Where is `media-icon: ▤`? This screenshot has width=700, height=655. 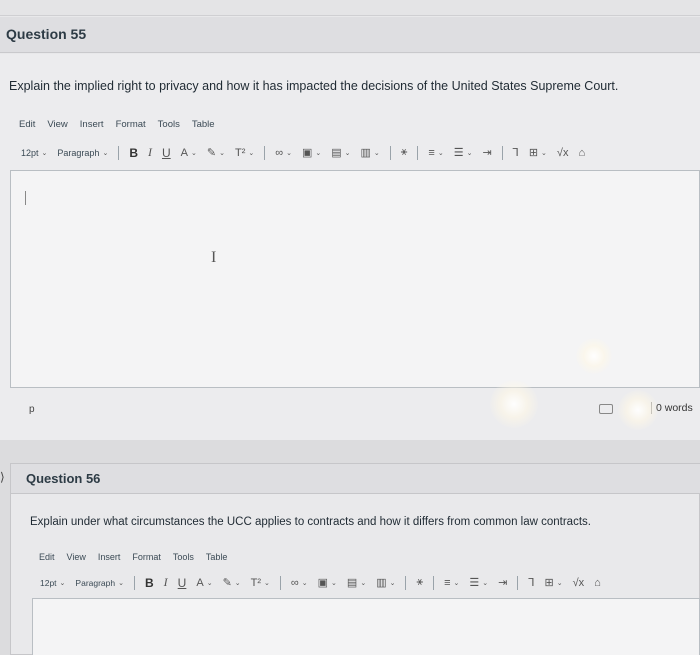 media-icon: ▤ is located at coordinates (352, 583).